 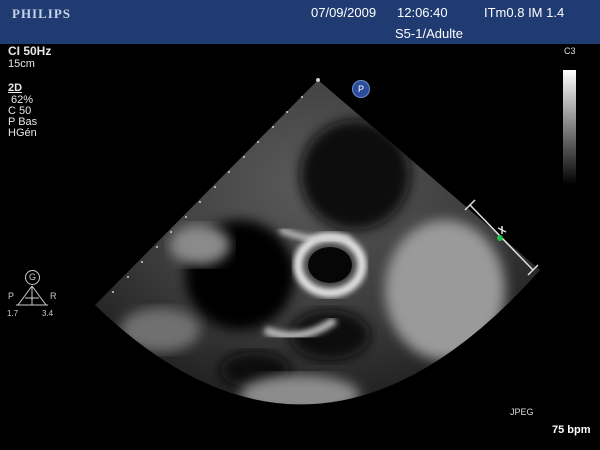 I want to click on orientation-right-value: 3.4, so click(x=48, y=313).